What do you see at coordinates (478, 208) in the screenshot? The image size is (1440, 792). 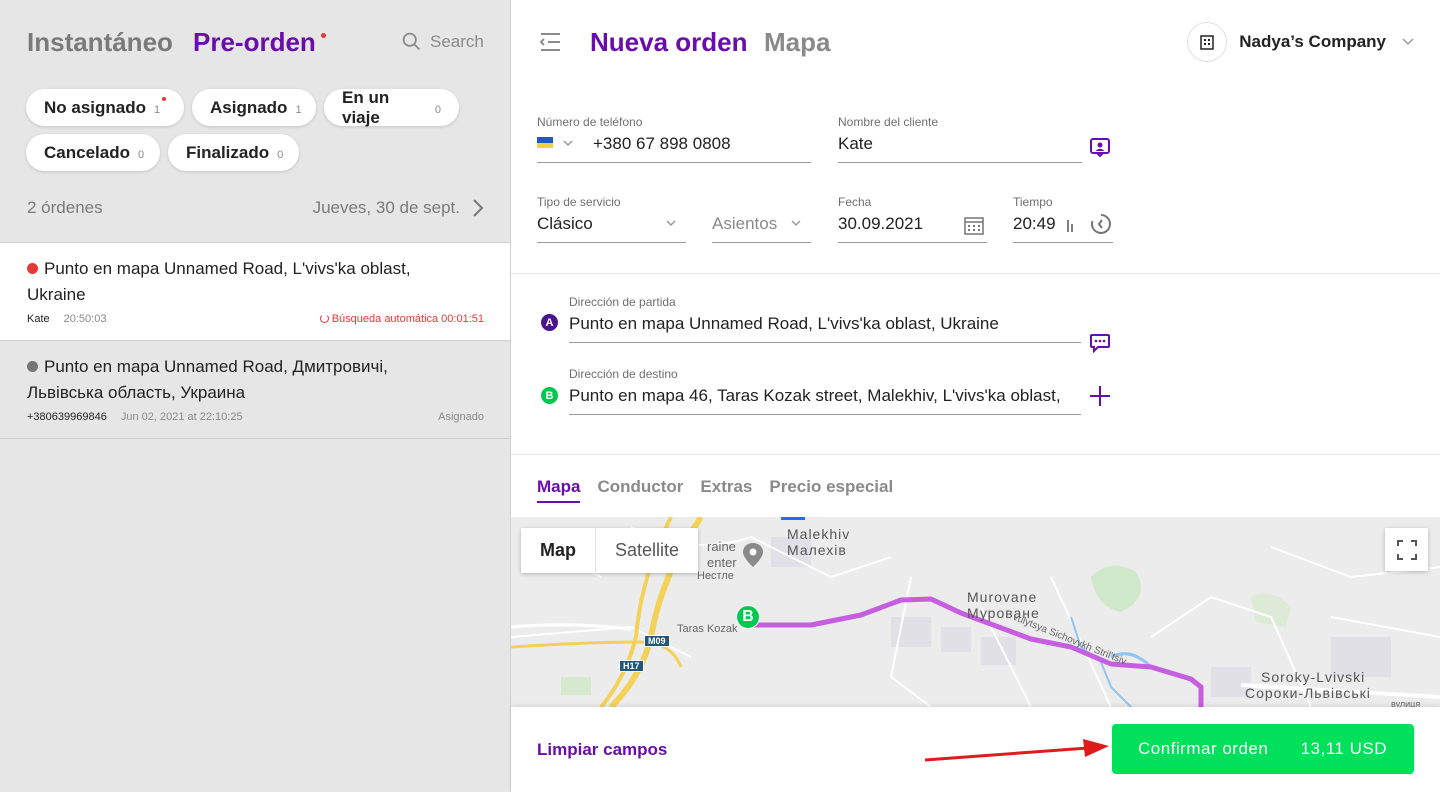 I see `chevron-right-icon` at bounding box center [478, 208].